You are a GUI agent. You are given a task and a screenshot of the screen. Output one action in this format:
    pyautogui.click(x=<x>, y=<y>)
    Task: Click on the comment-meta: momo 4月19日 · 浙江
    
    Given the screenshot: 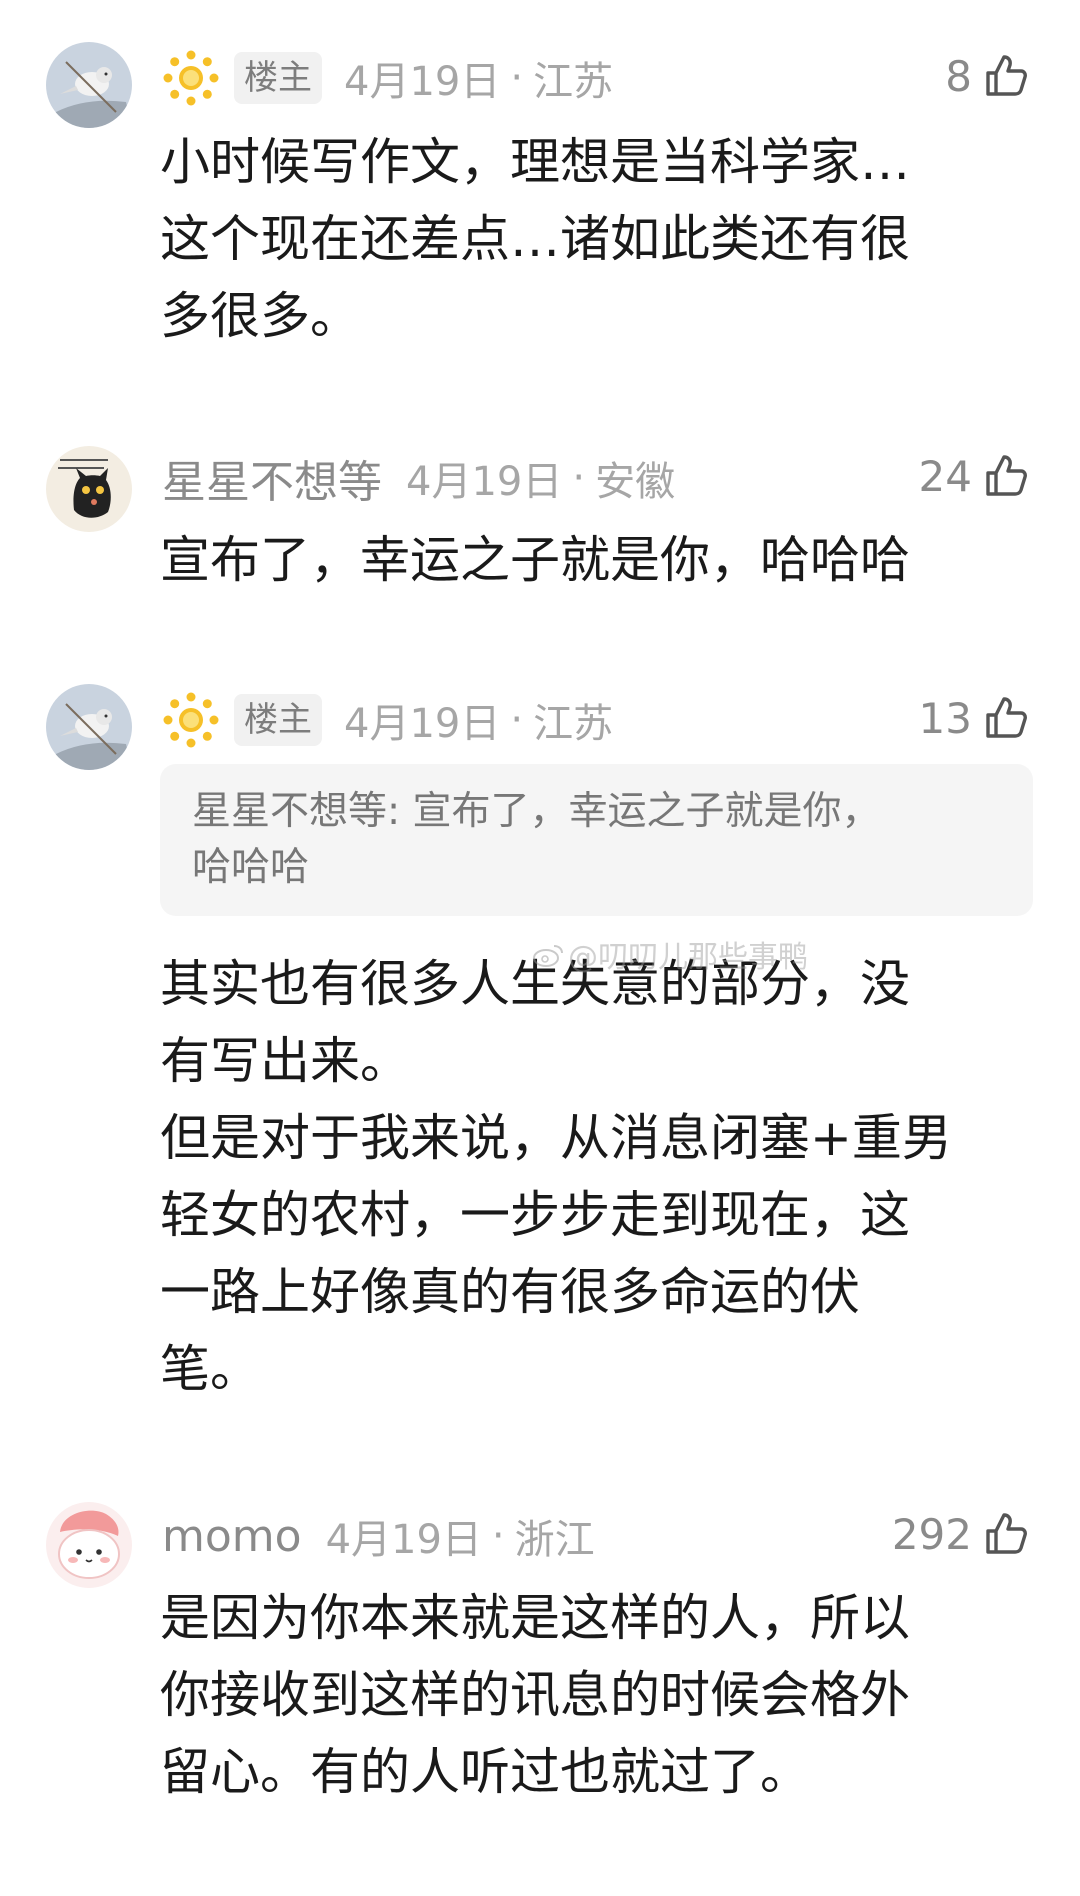 What is the action you would take?
    pyautogui.click(x=378, y=1536)
    